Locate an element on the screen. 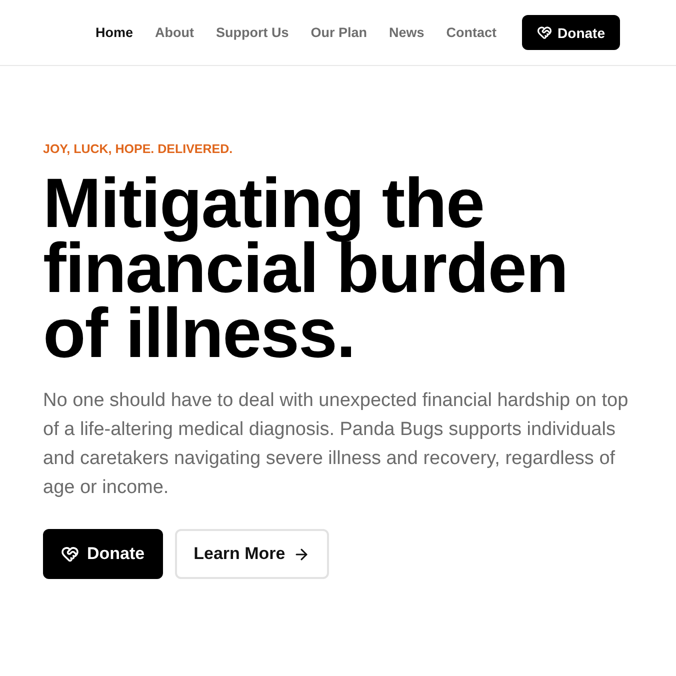 This screenshot has height=676, width=676. nav-link: Our Plan is located at coordinates (339, 32).